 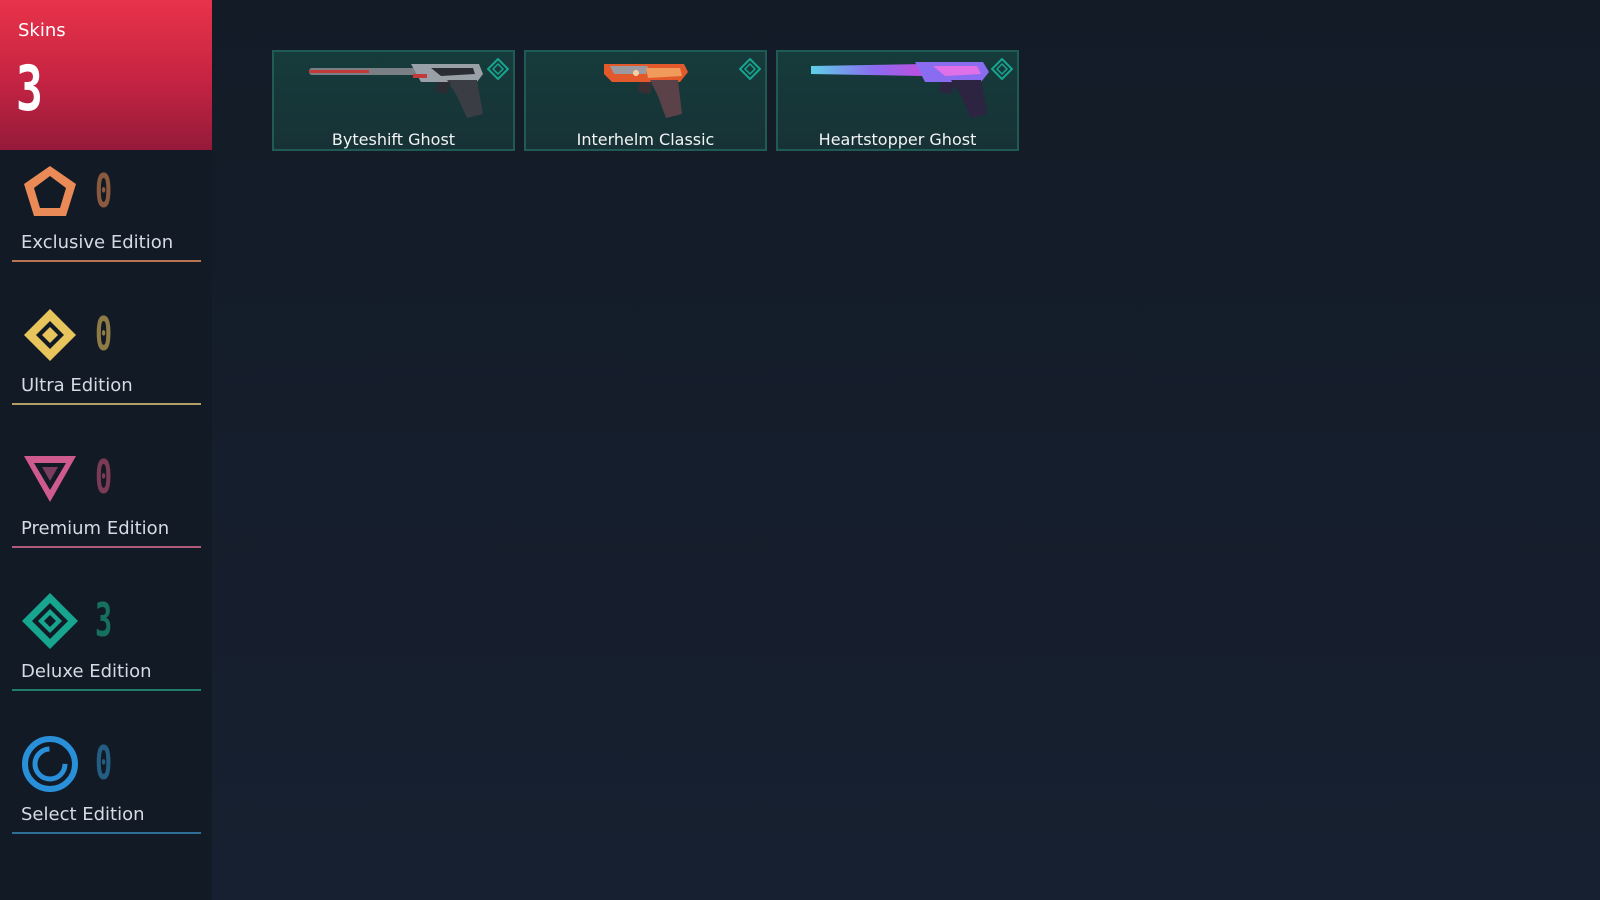 I want to click on skins-label: Skins, so click(x=42, y=30).